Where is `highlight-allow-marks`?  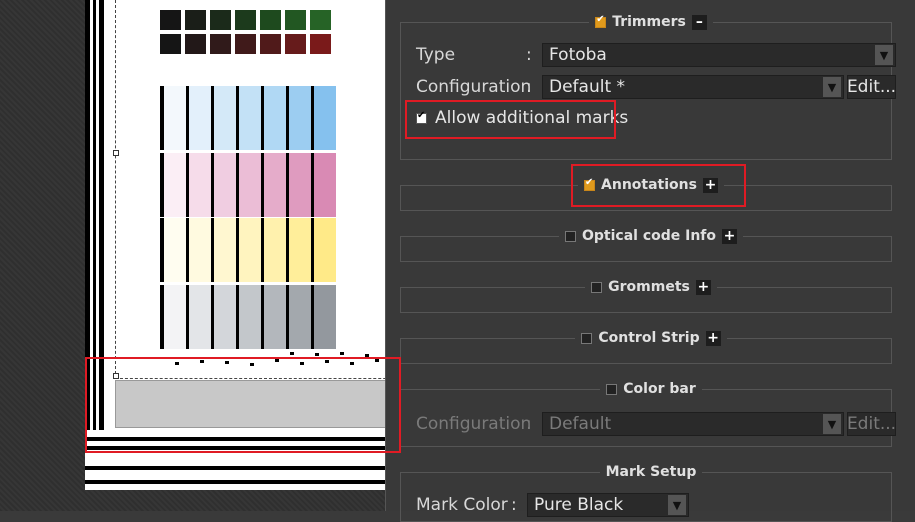
highlight-allow-marks is located at coordinates (510, 119).